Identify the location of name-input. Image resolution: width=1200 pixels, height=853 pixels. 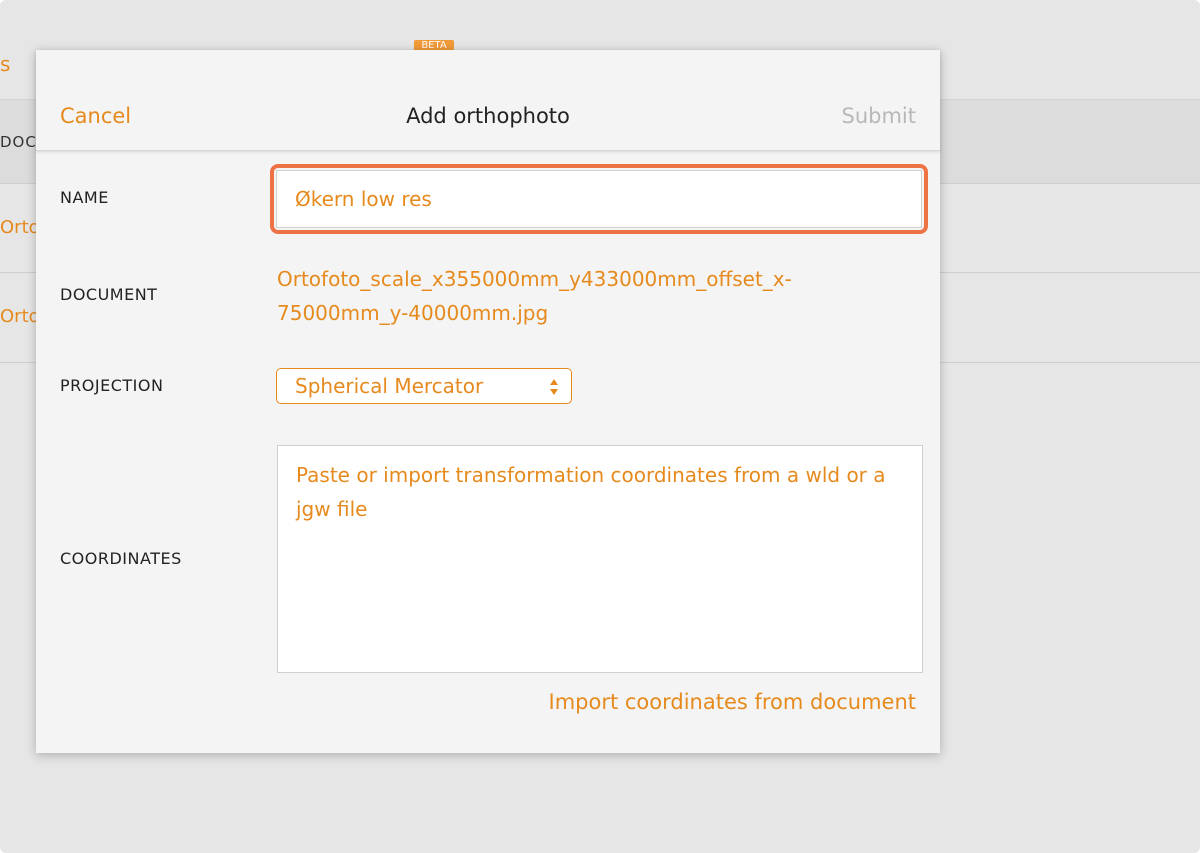
(599, 199).